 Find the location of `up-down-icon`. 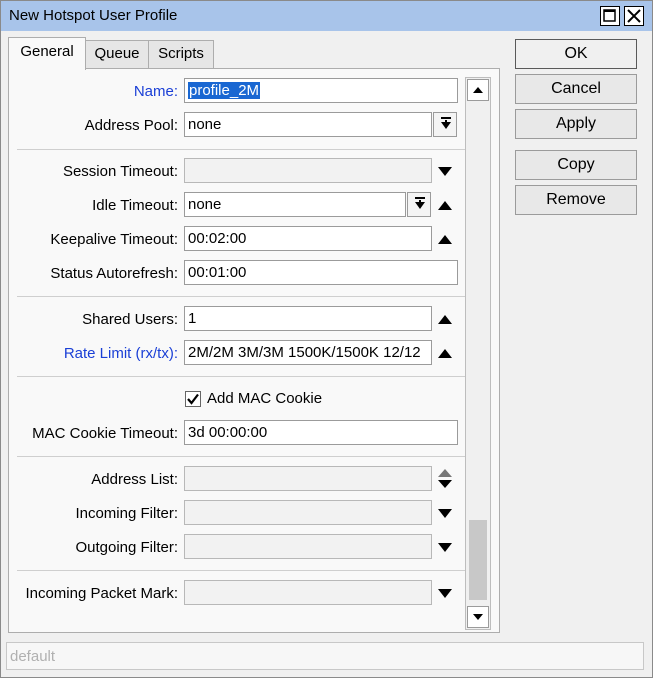

up-down-icon is located at coordinates (445, 479).